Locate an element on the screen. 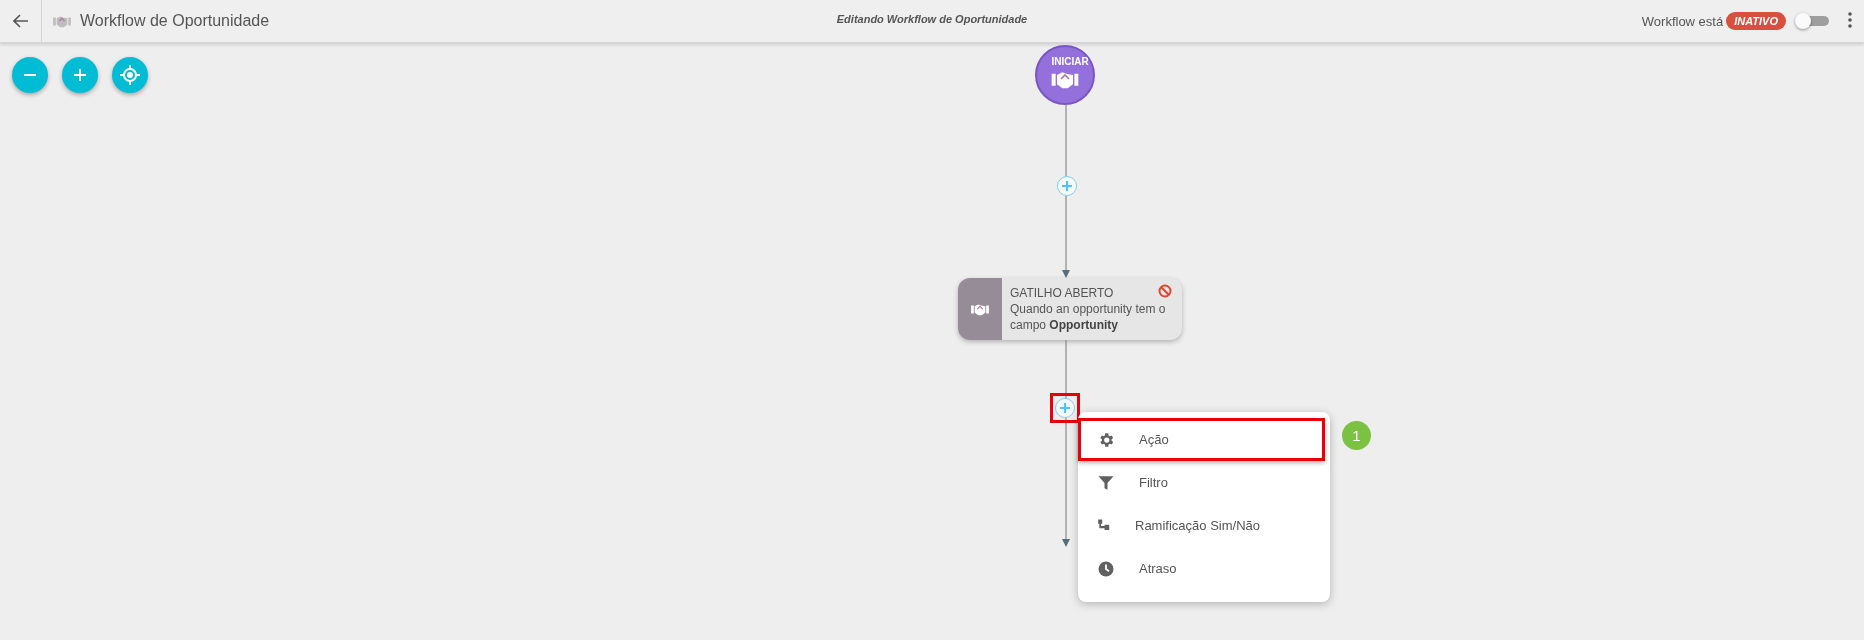  status-badge: INATIVO is located at coordinates (1756, 21).